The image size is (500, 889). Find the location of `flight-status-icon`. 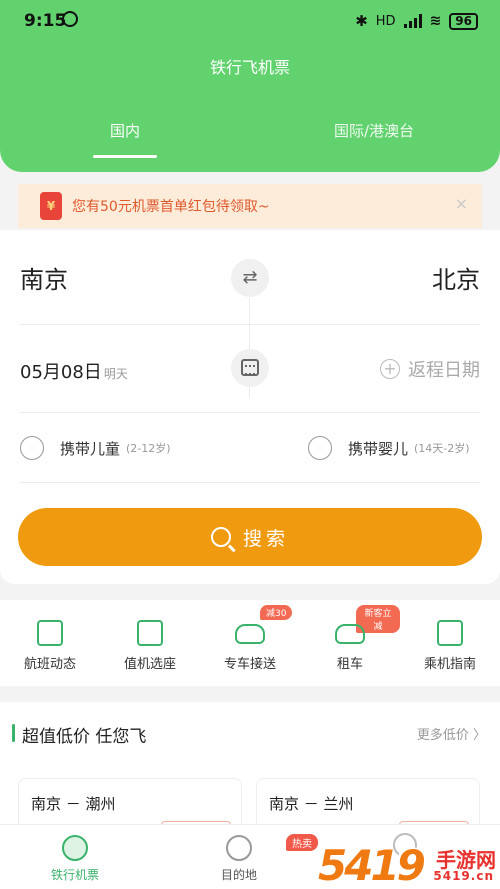

flight-status-icon is located at coordinates (50, 633).